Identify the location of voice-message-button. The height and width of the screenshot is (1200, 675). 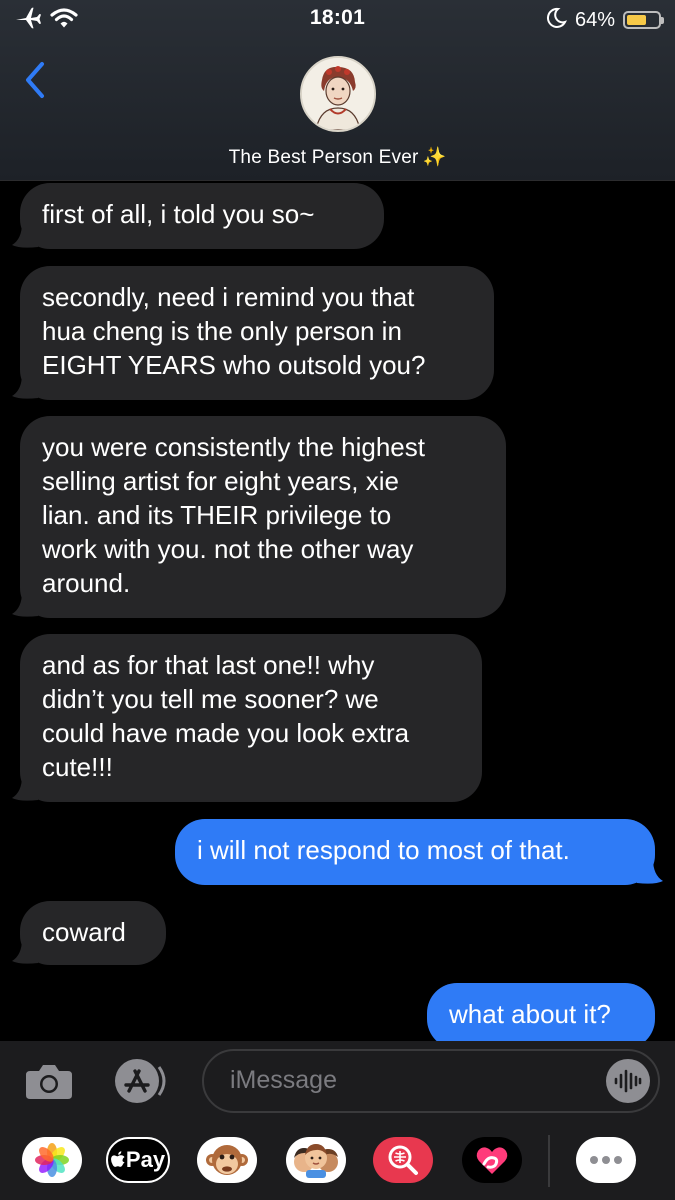
(628, 1081).